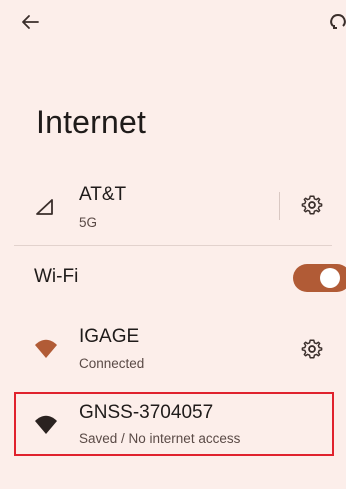  Describe the element at coordinates (336, 22) in the screenshot. I see `overflow-icon` at that location.